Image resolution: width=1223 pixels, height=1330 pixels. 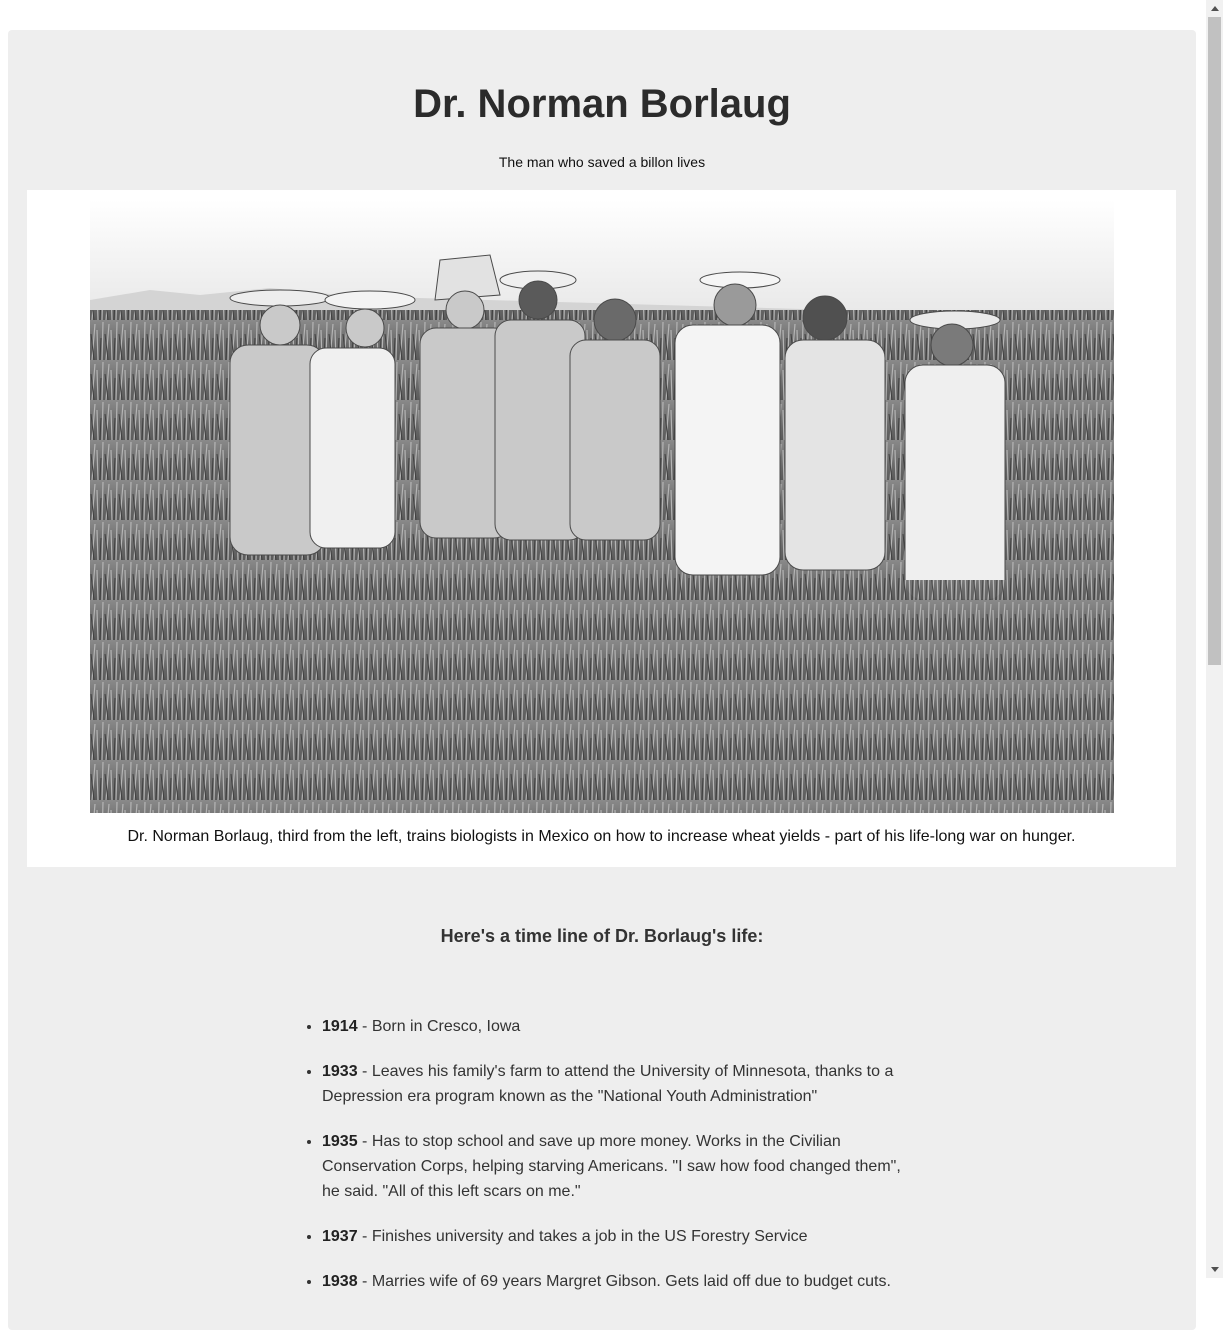 I want to click on timeline-text: - Born in Cresco, Iowa, so click(x=439, y=1026).